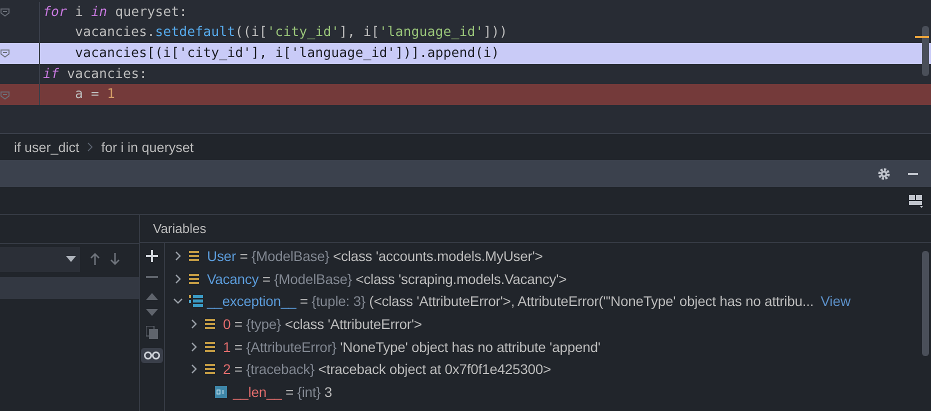 The image size is (931, 411). Describe the element at coordinates (922, 37) in the screenshot. I see `warning-marker` at that location.